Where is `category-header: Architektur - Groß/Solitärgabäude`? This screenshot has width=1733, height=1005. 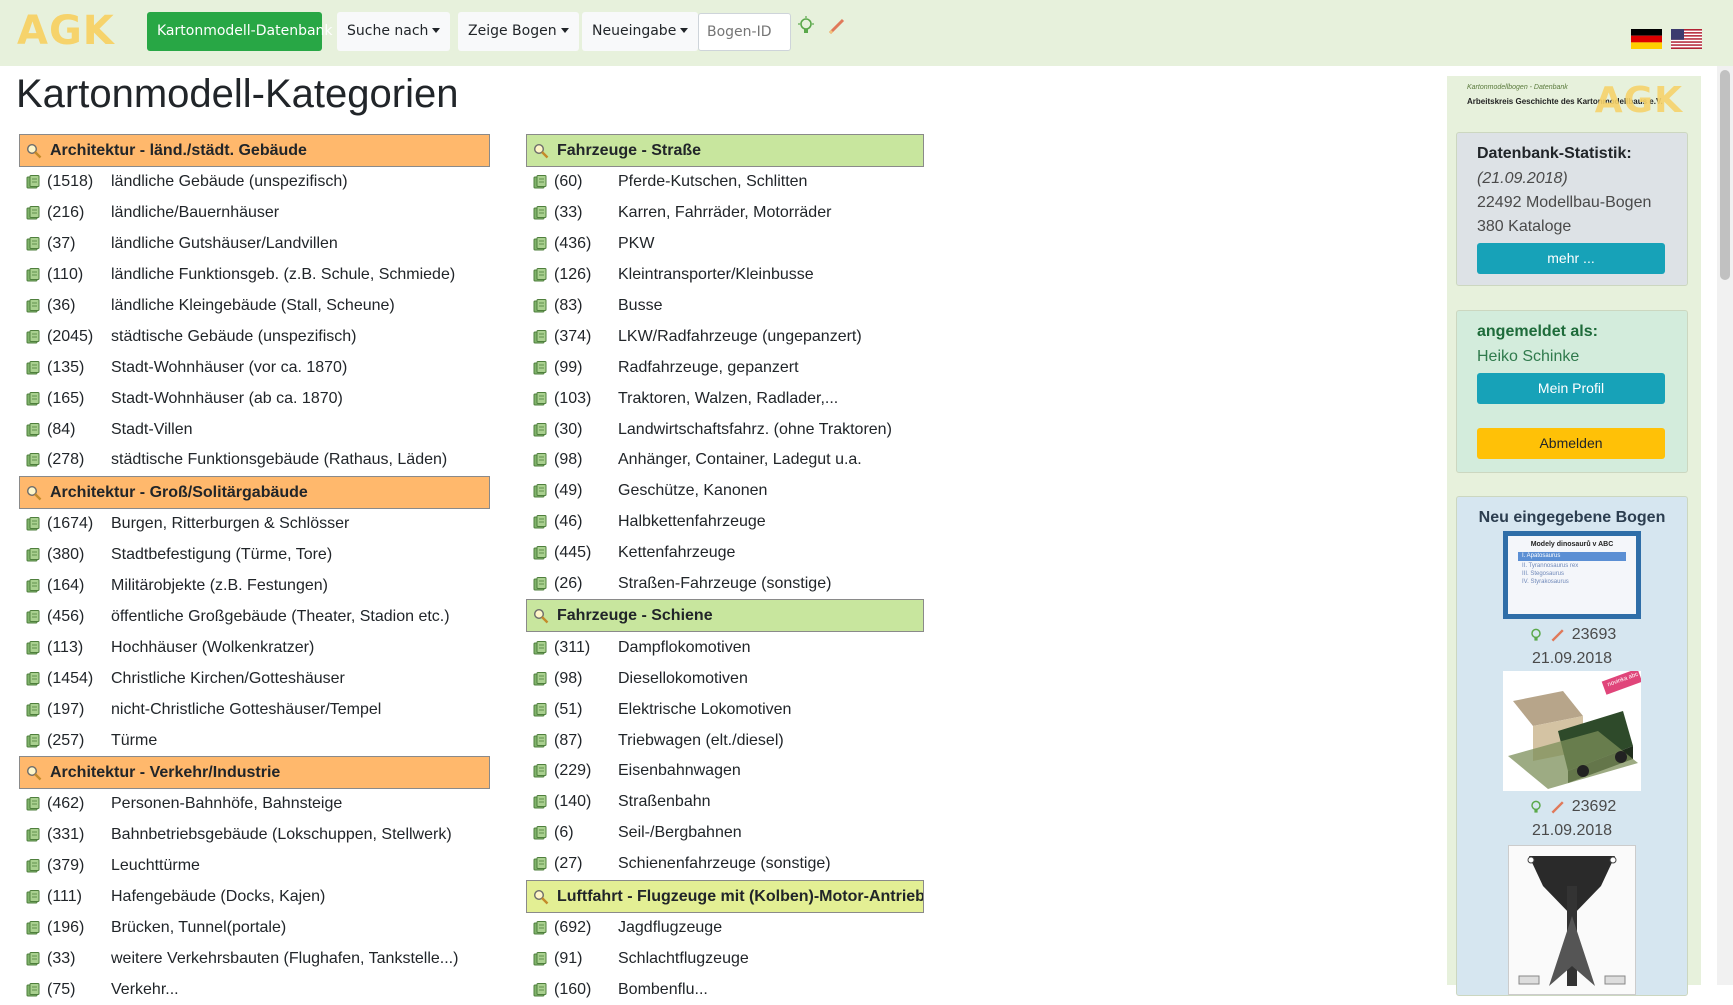
category-header: Architektur - Groß/Solitärgabäude is located at coordinates (254, 492).